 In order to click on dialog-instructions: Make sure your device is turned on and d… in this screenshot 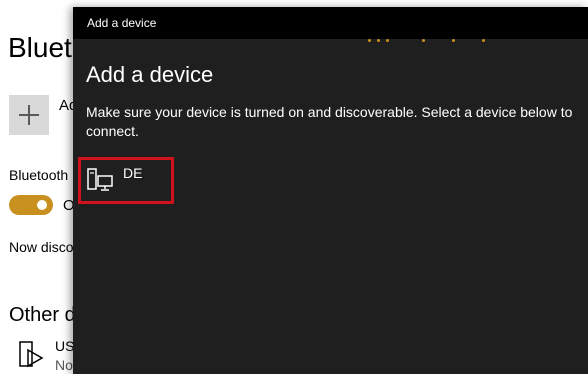, I will do `click(329, 121)`.